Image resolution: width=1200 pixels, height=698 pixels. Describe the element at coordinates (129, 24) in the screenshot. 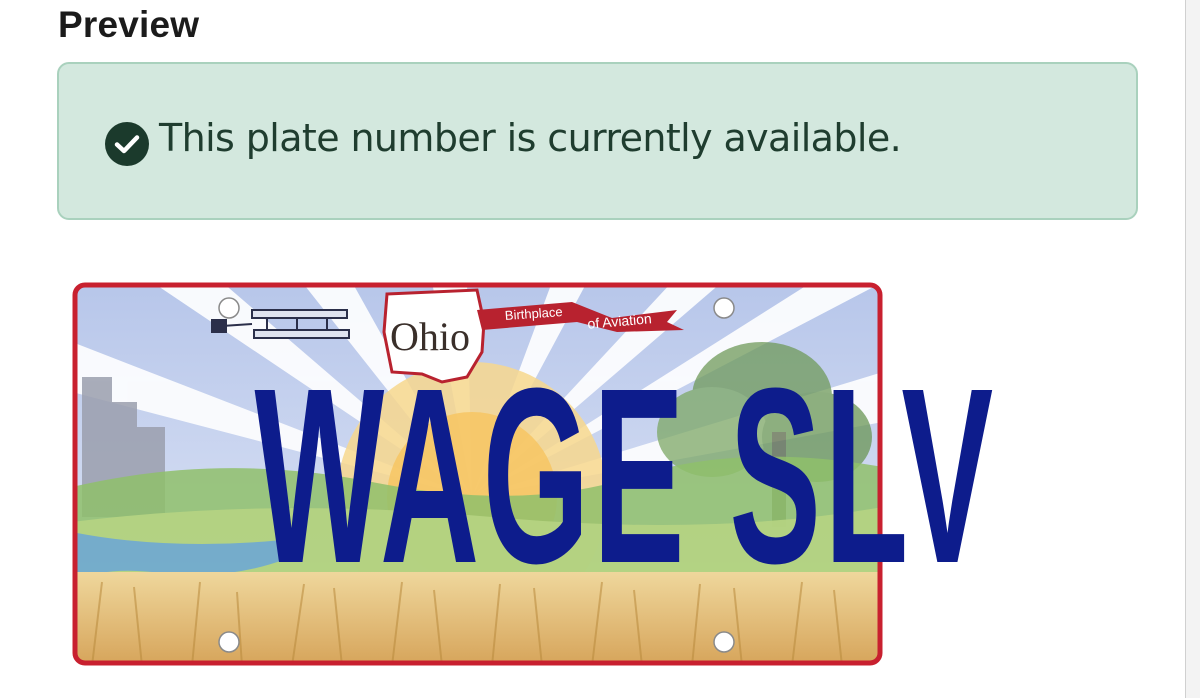

I see `preview-heading: Preview` at that location.